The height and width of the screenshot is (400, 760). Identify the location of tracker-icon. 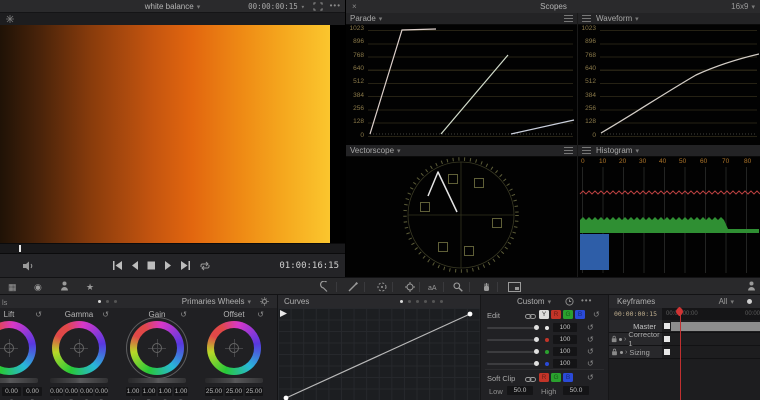
(410, 287).